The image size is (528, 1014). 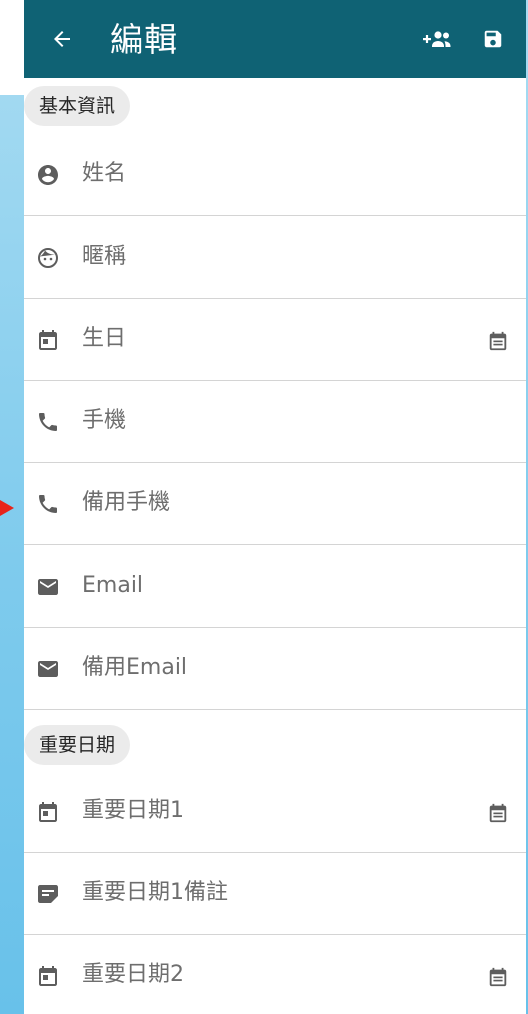 I want to click on arrow-back-icon, so click(x=62, y=39).